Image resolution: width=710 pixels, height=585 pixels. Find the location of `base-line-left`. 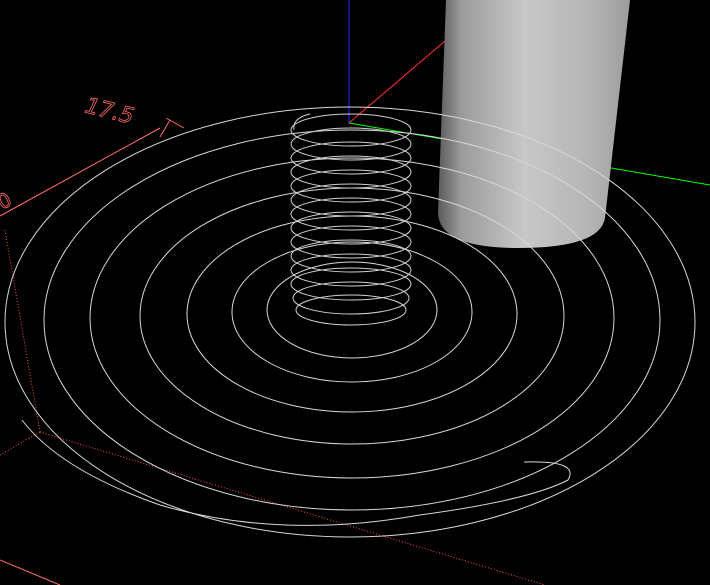

base-line-left is located at coordinates (20, 443).